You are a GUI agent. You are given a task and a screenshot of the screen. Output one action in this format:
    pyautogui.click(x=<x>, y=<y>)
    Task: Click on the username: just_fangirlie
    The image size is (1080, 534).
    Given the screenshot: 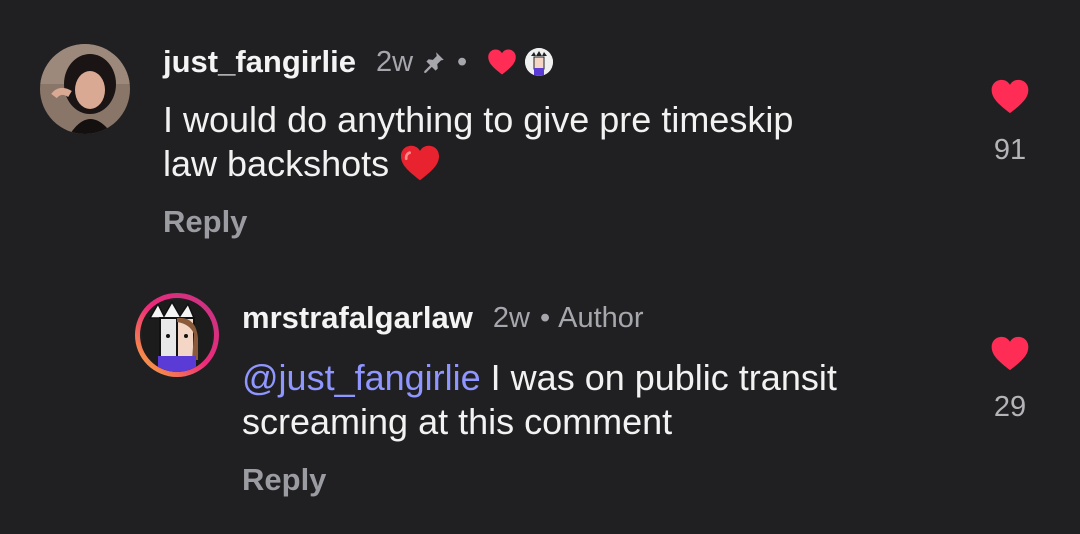 What is the action you would take?
    pyautogui.click(x=259, y=62)
    